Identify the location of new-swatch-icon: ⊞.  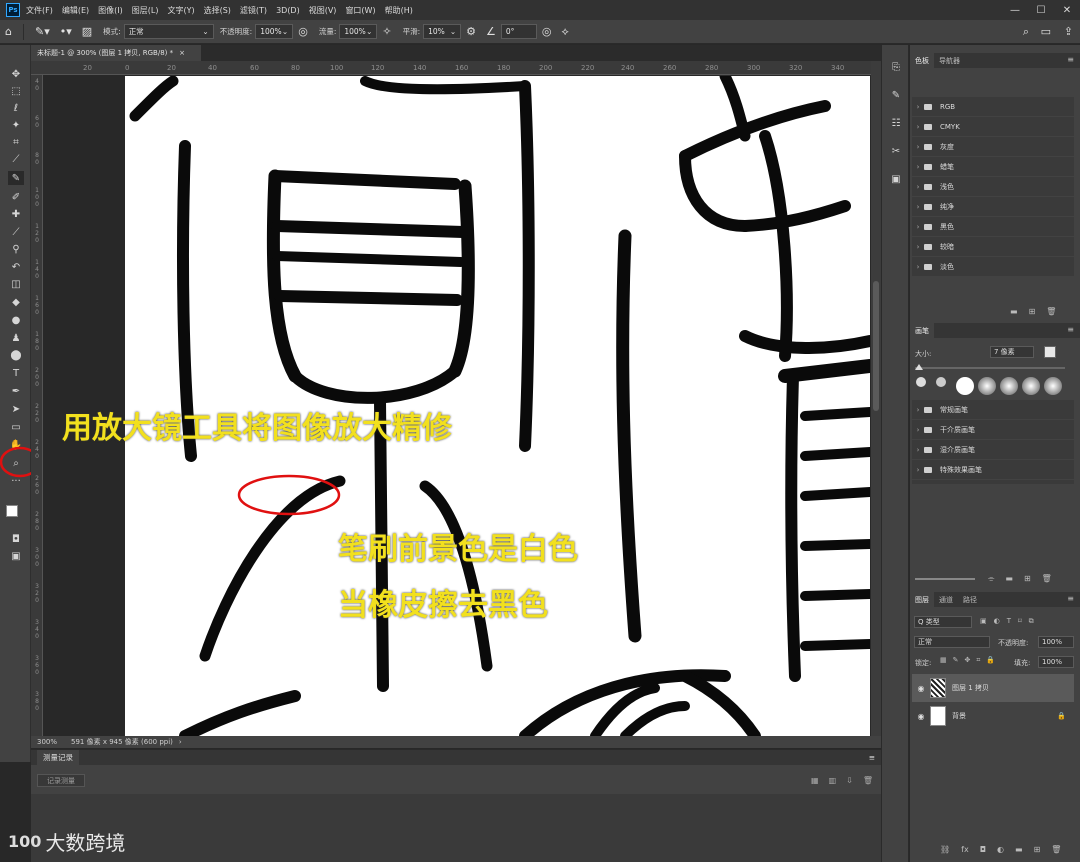
(1032, 311).